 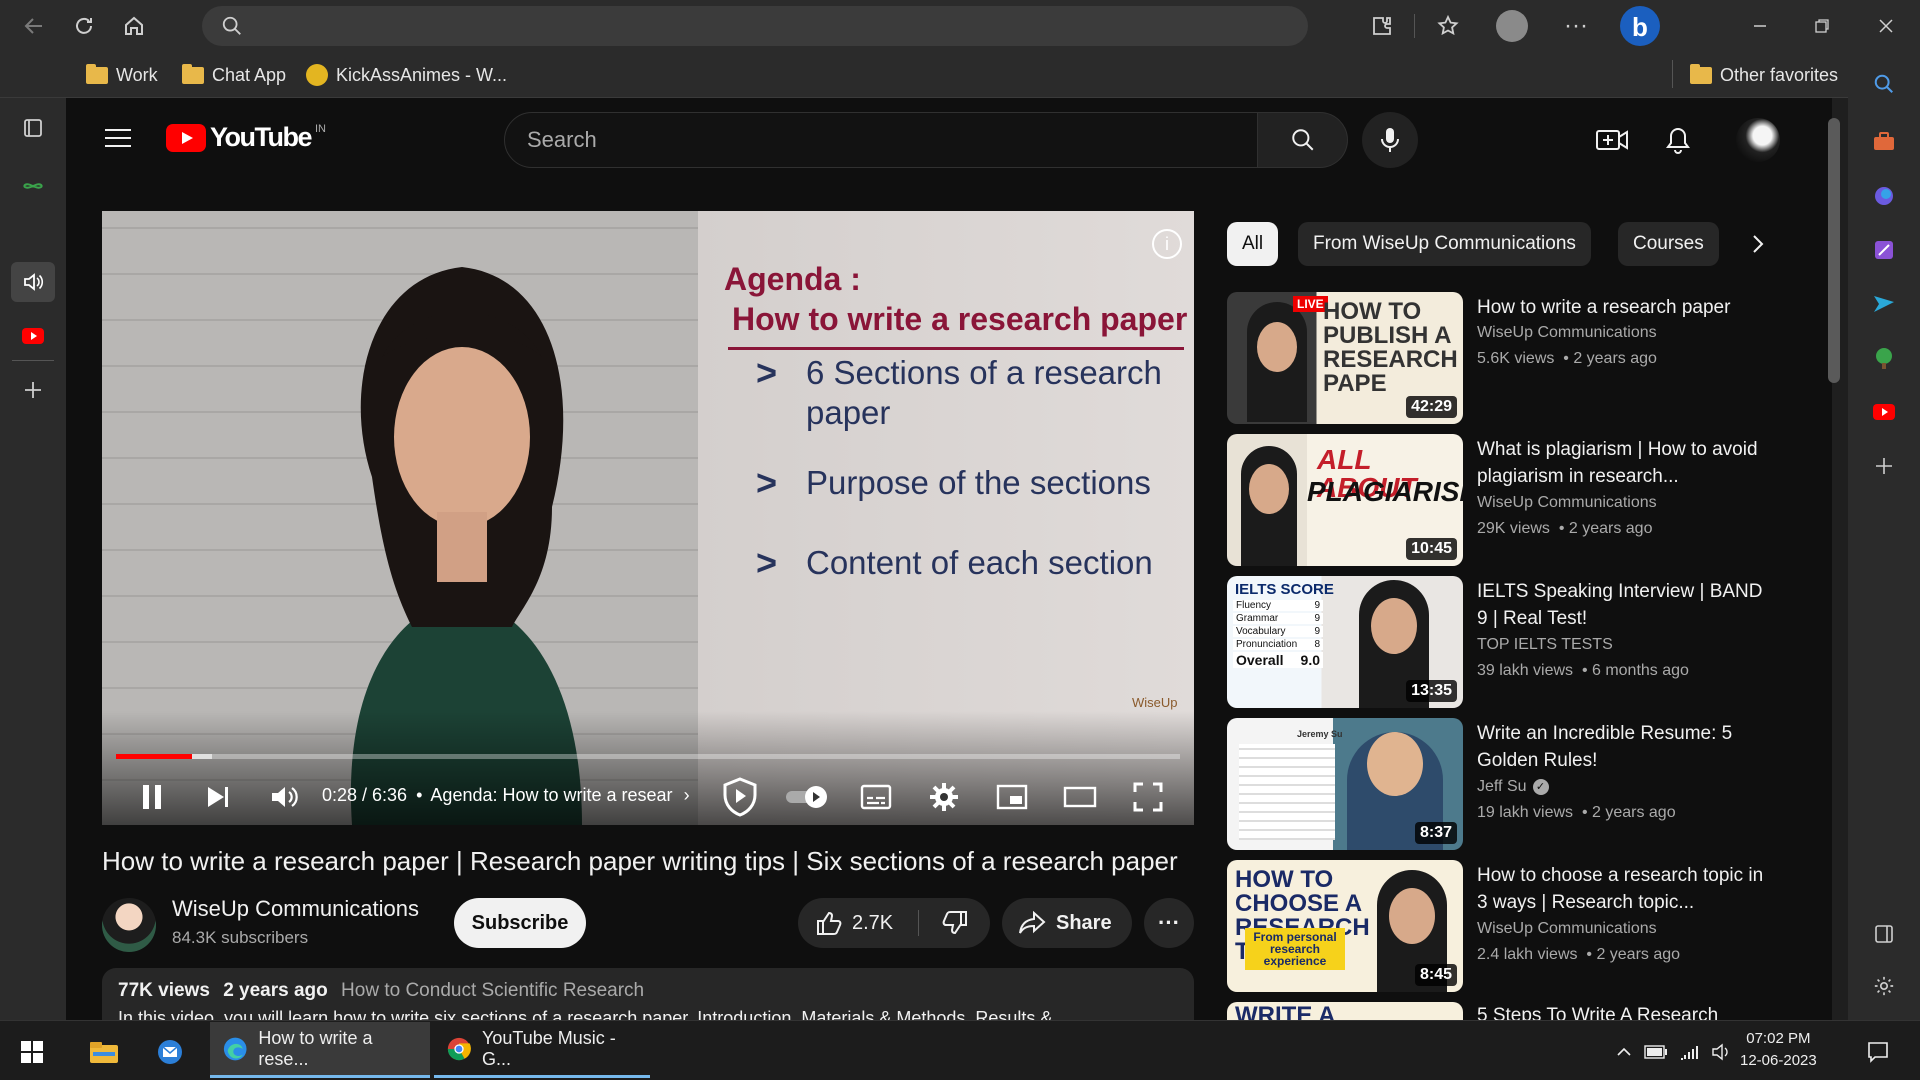 I want to click on volume-button, so click(x=284, y=797).